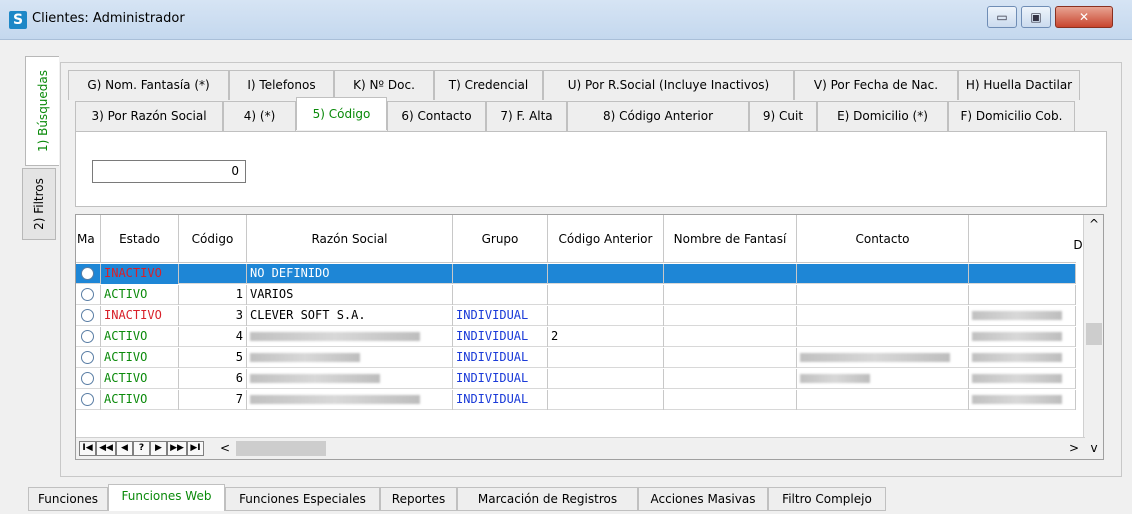  I want to click on col-codigo: Código, so click(213, 239).